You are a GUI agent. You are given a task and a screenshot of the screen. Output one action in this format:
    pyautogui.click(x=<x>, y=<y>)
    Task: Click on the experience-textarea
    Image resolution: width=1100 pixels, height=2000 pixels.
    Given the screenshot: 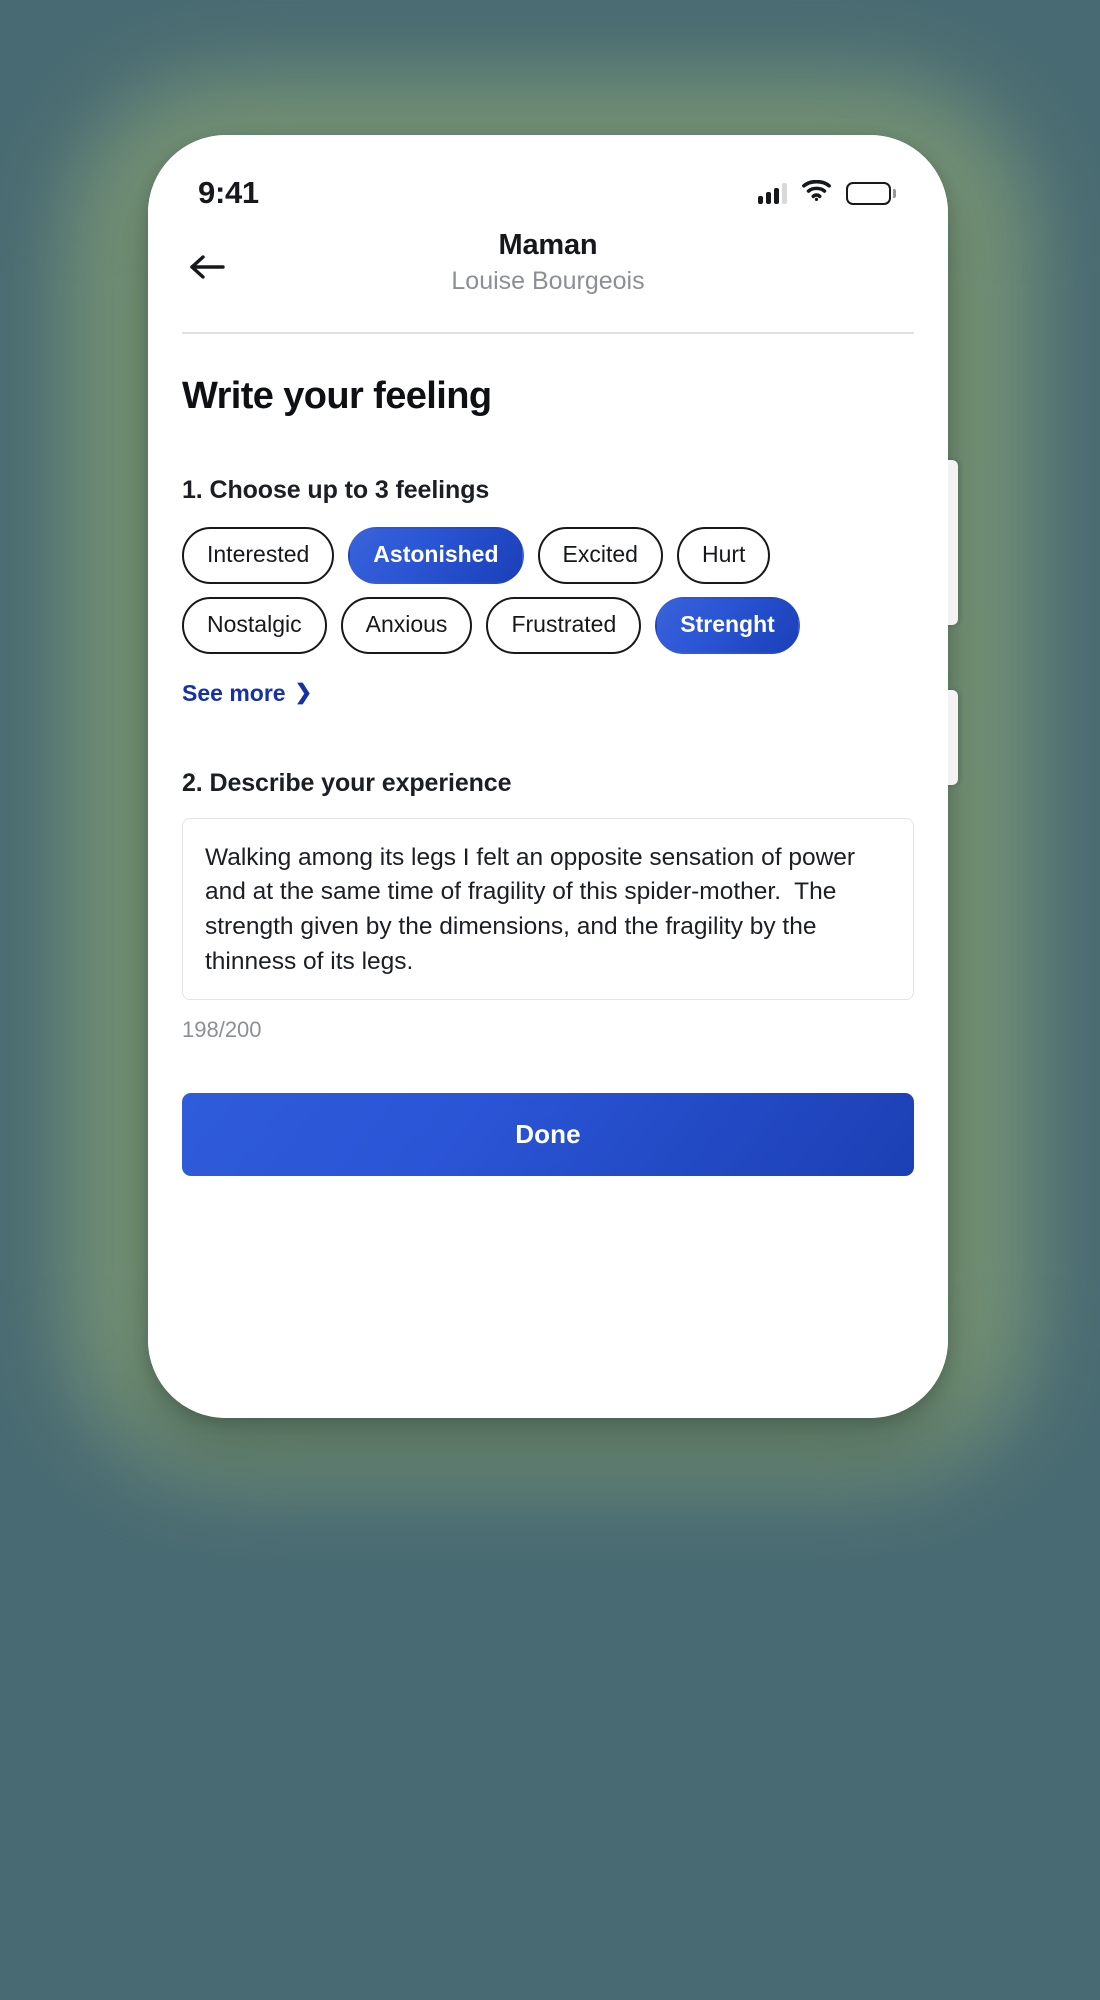 What is the action you would take?
    pyautogui.click(x=548, y=908)
    